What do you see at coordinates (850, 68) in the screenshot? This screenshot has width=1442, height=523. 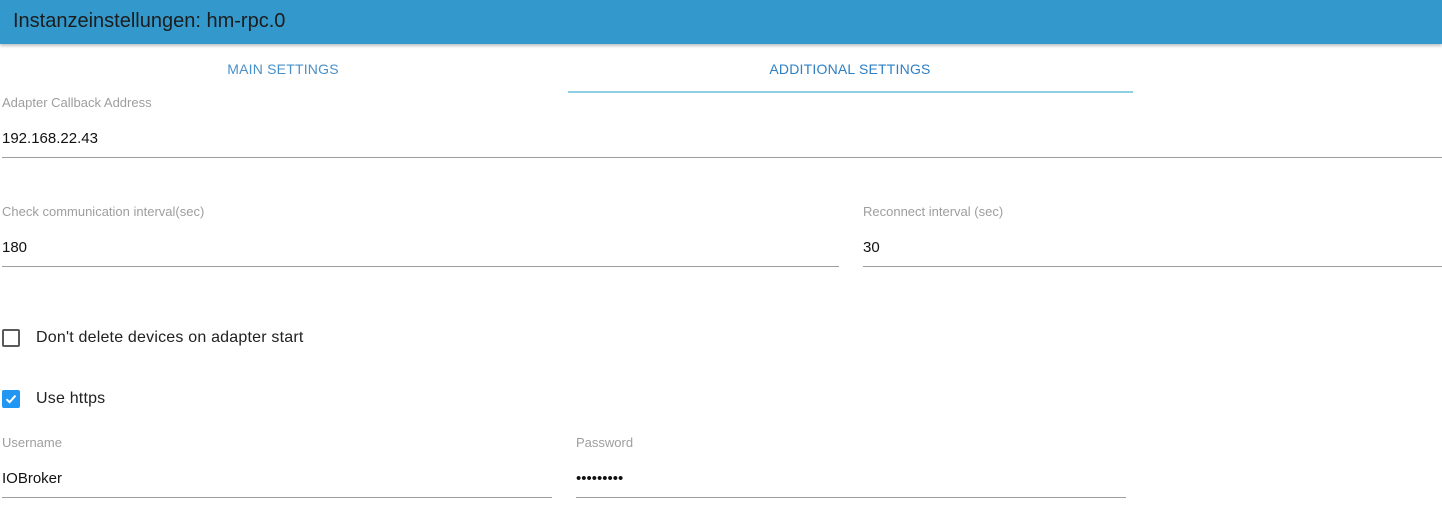 I see `tab-additional-settings: ADDITIONAL SETTINGS` at bounding box center [850, 68].